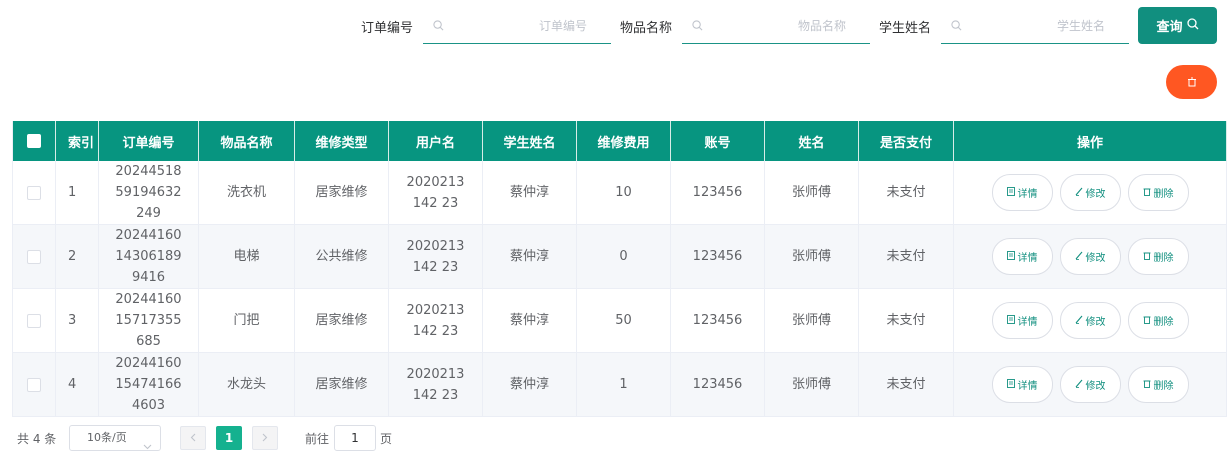 The height and width of the screenshot is (461, 1227). What do you see at coordinates (779, 26) in the screenshot?
I see `item-name-input` at bounding box center [779, 26].